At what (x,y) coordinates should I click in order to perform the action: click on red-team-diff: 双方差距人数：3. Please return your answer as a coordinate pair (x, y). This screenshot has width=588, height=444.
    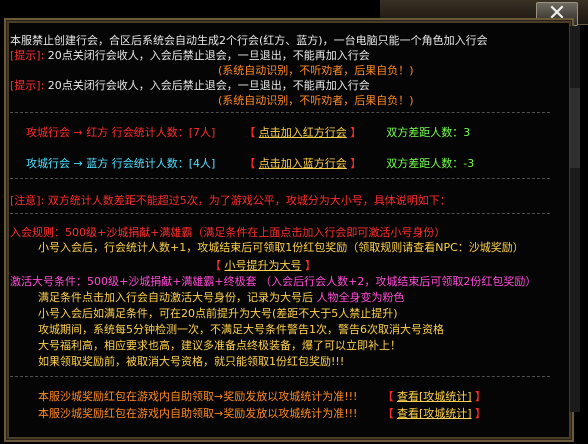
    Looking at the image, I should click on (428, 132).